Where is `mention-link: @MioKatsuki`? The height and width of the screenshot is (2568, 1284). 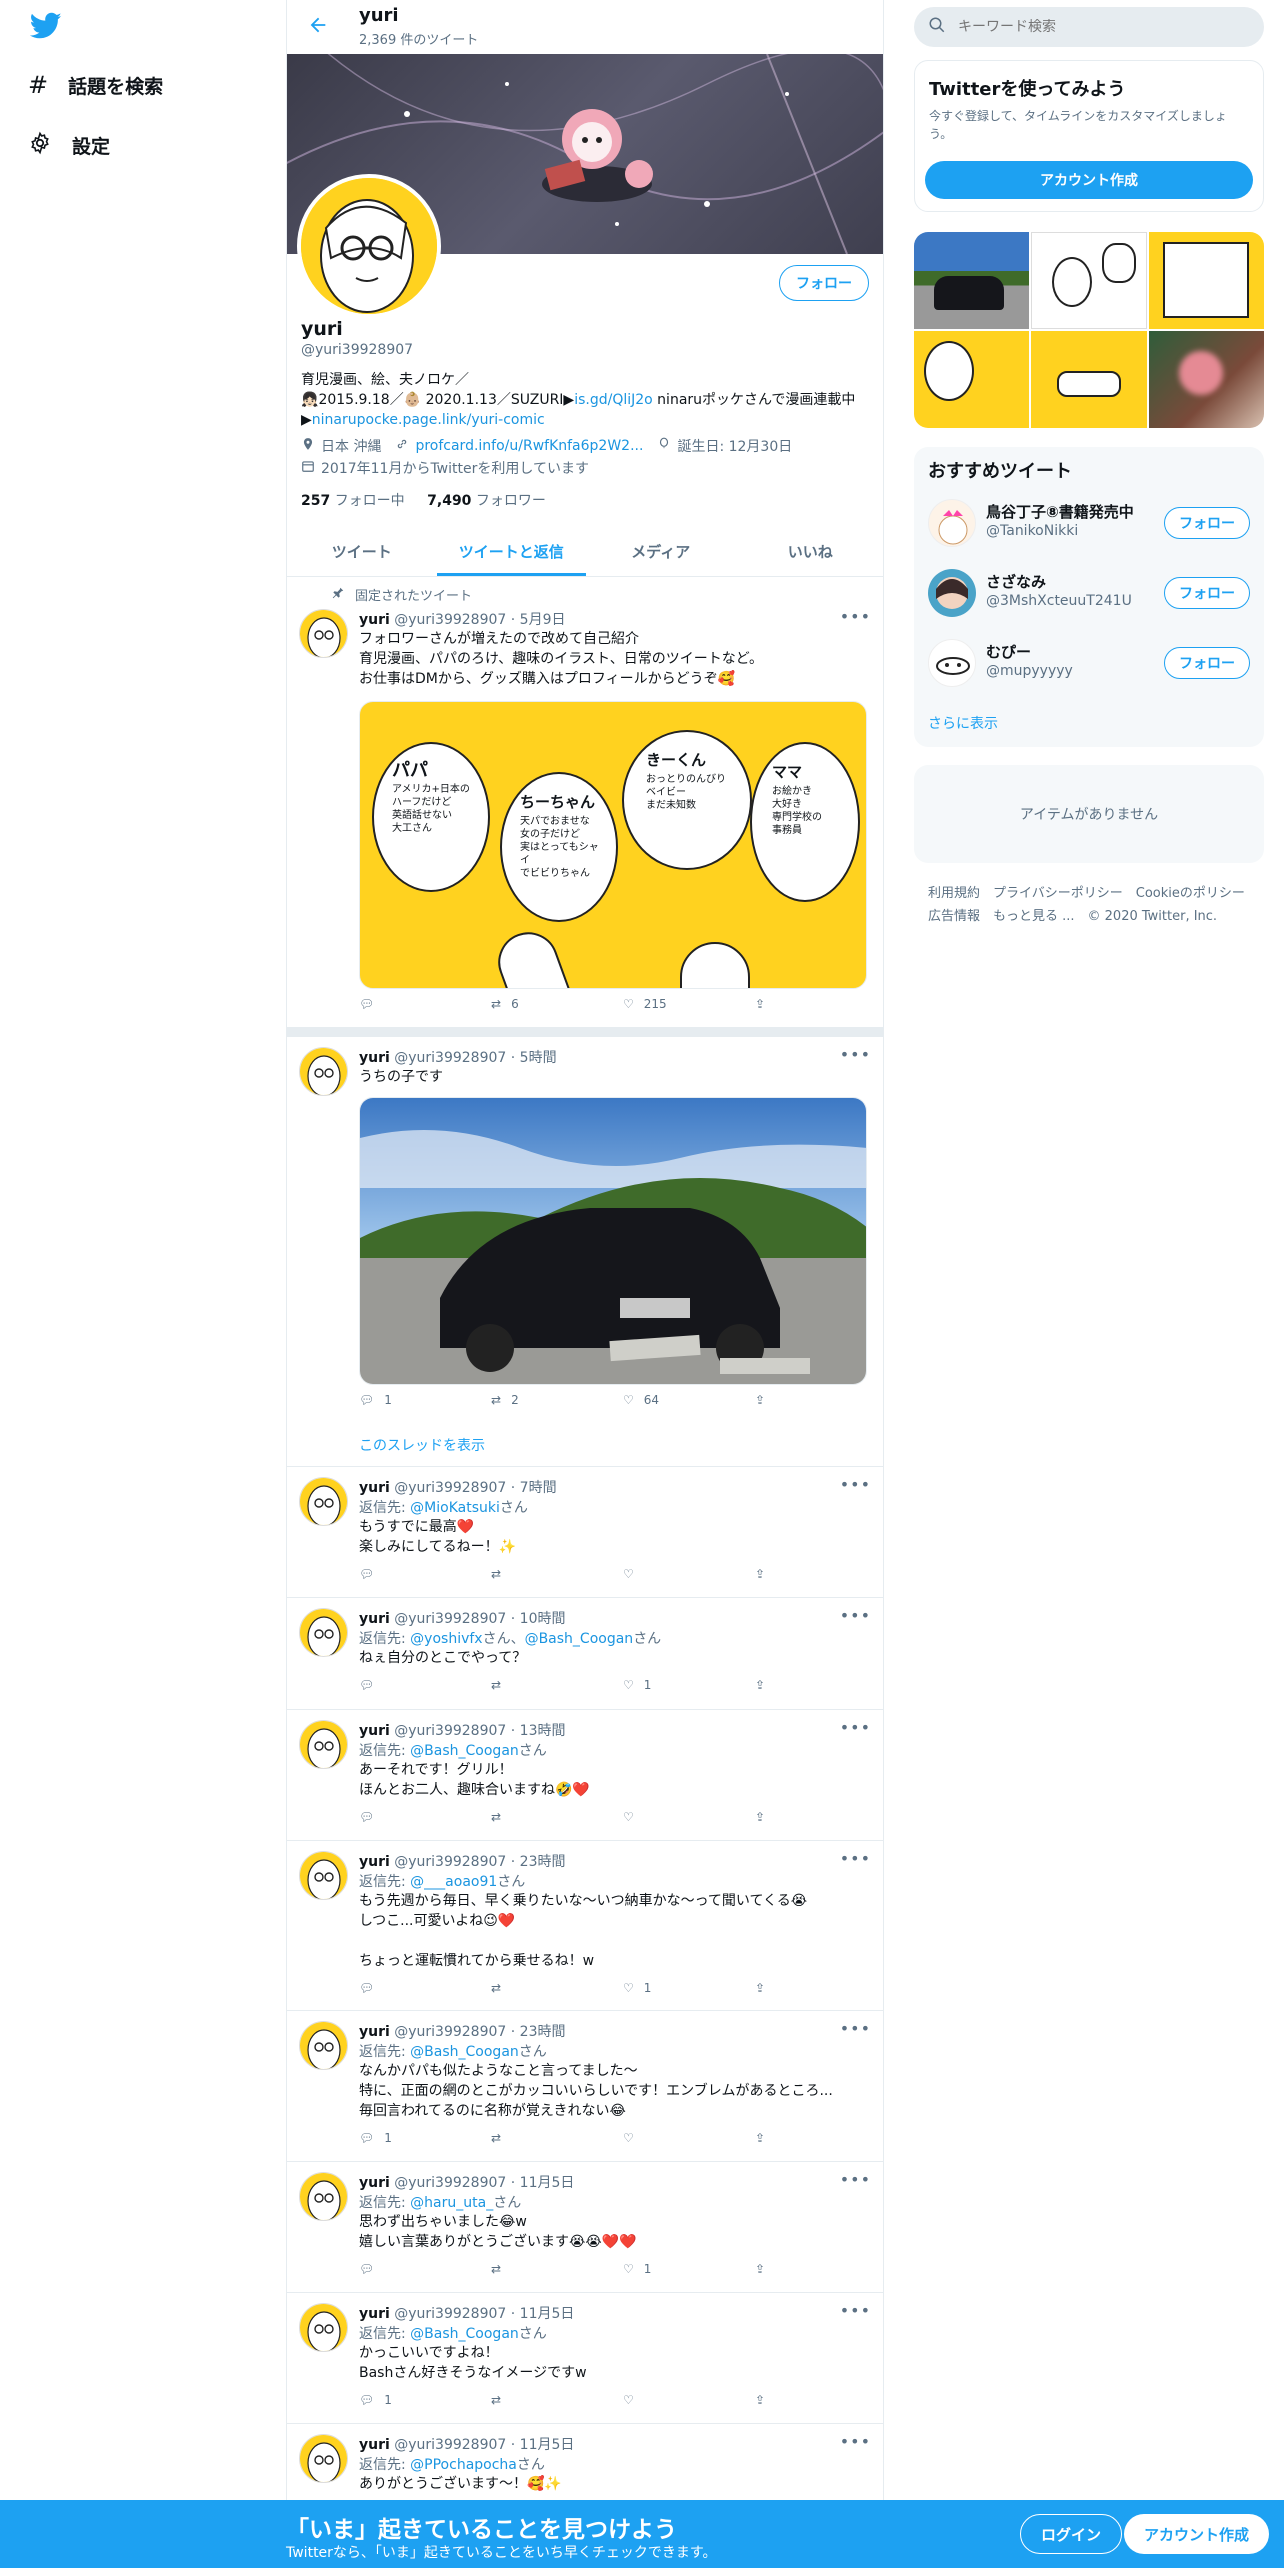
mention-link: @MioKatsuki is located at coordinates (455, 1508).